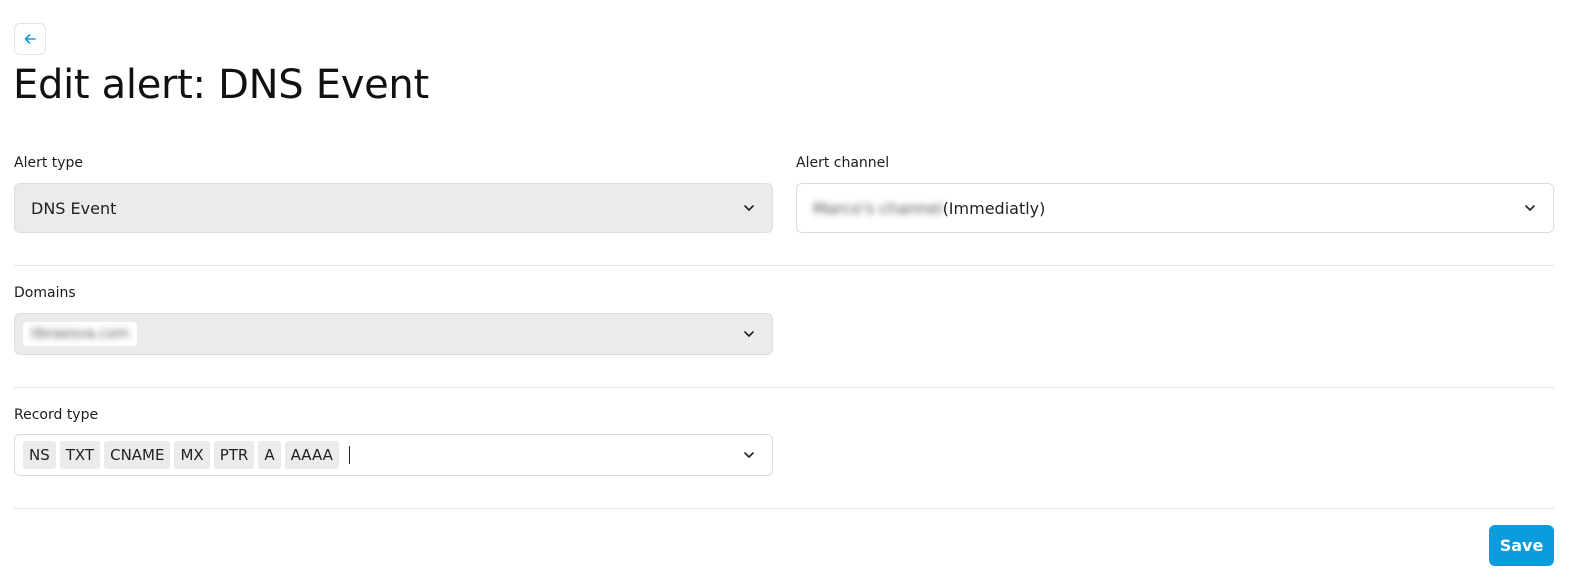 This screenshot has width=1581, height=584. I want to click on record-type-tag: PTR, so click(234, 455).